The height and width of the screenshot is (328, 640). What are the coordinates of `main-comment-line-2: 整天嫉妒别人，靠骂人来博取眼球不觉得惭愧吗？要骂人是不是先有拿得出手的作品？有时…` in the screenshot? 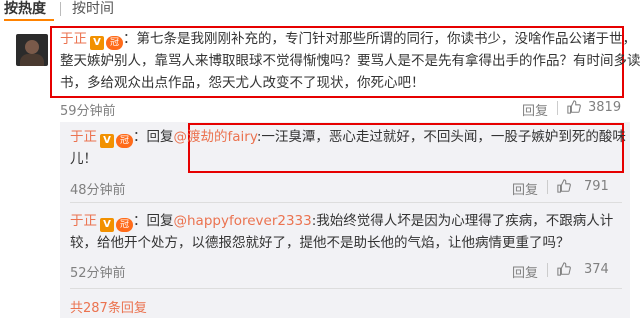 It's located at (350, 61).